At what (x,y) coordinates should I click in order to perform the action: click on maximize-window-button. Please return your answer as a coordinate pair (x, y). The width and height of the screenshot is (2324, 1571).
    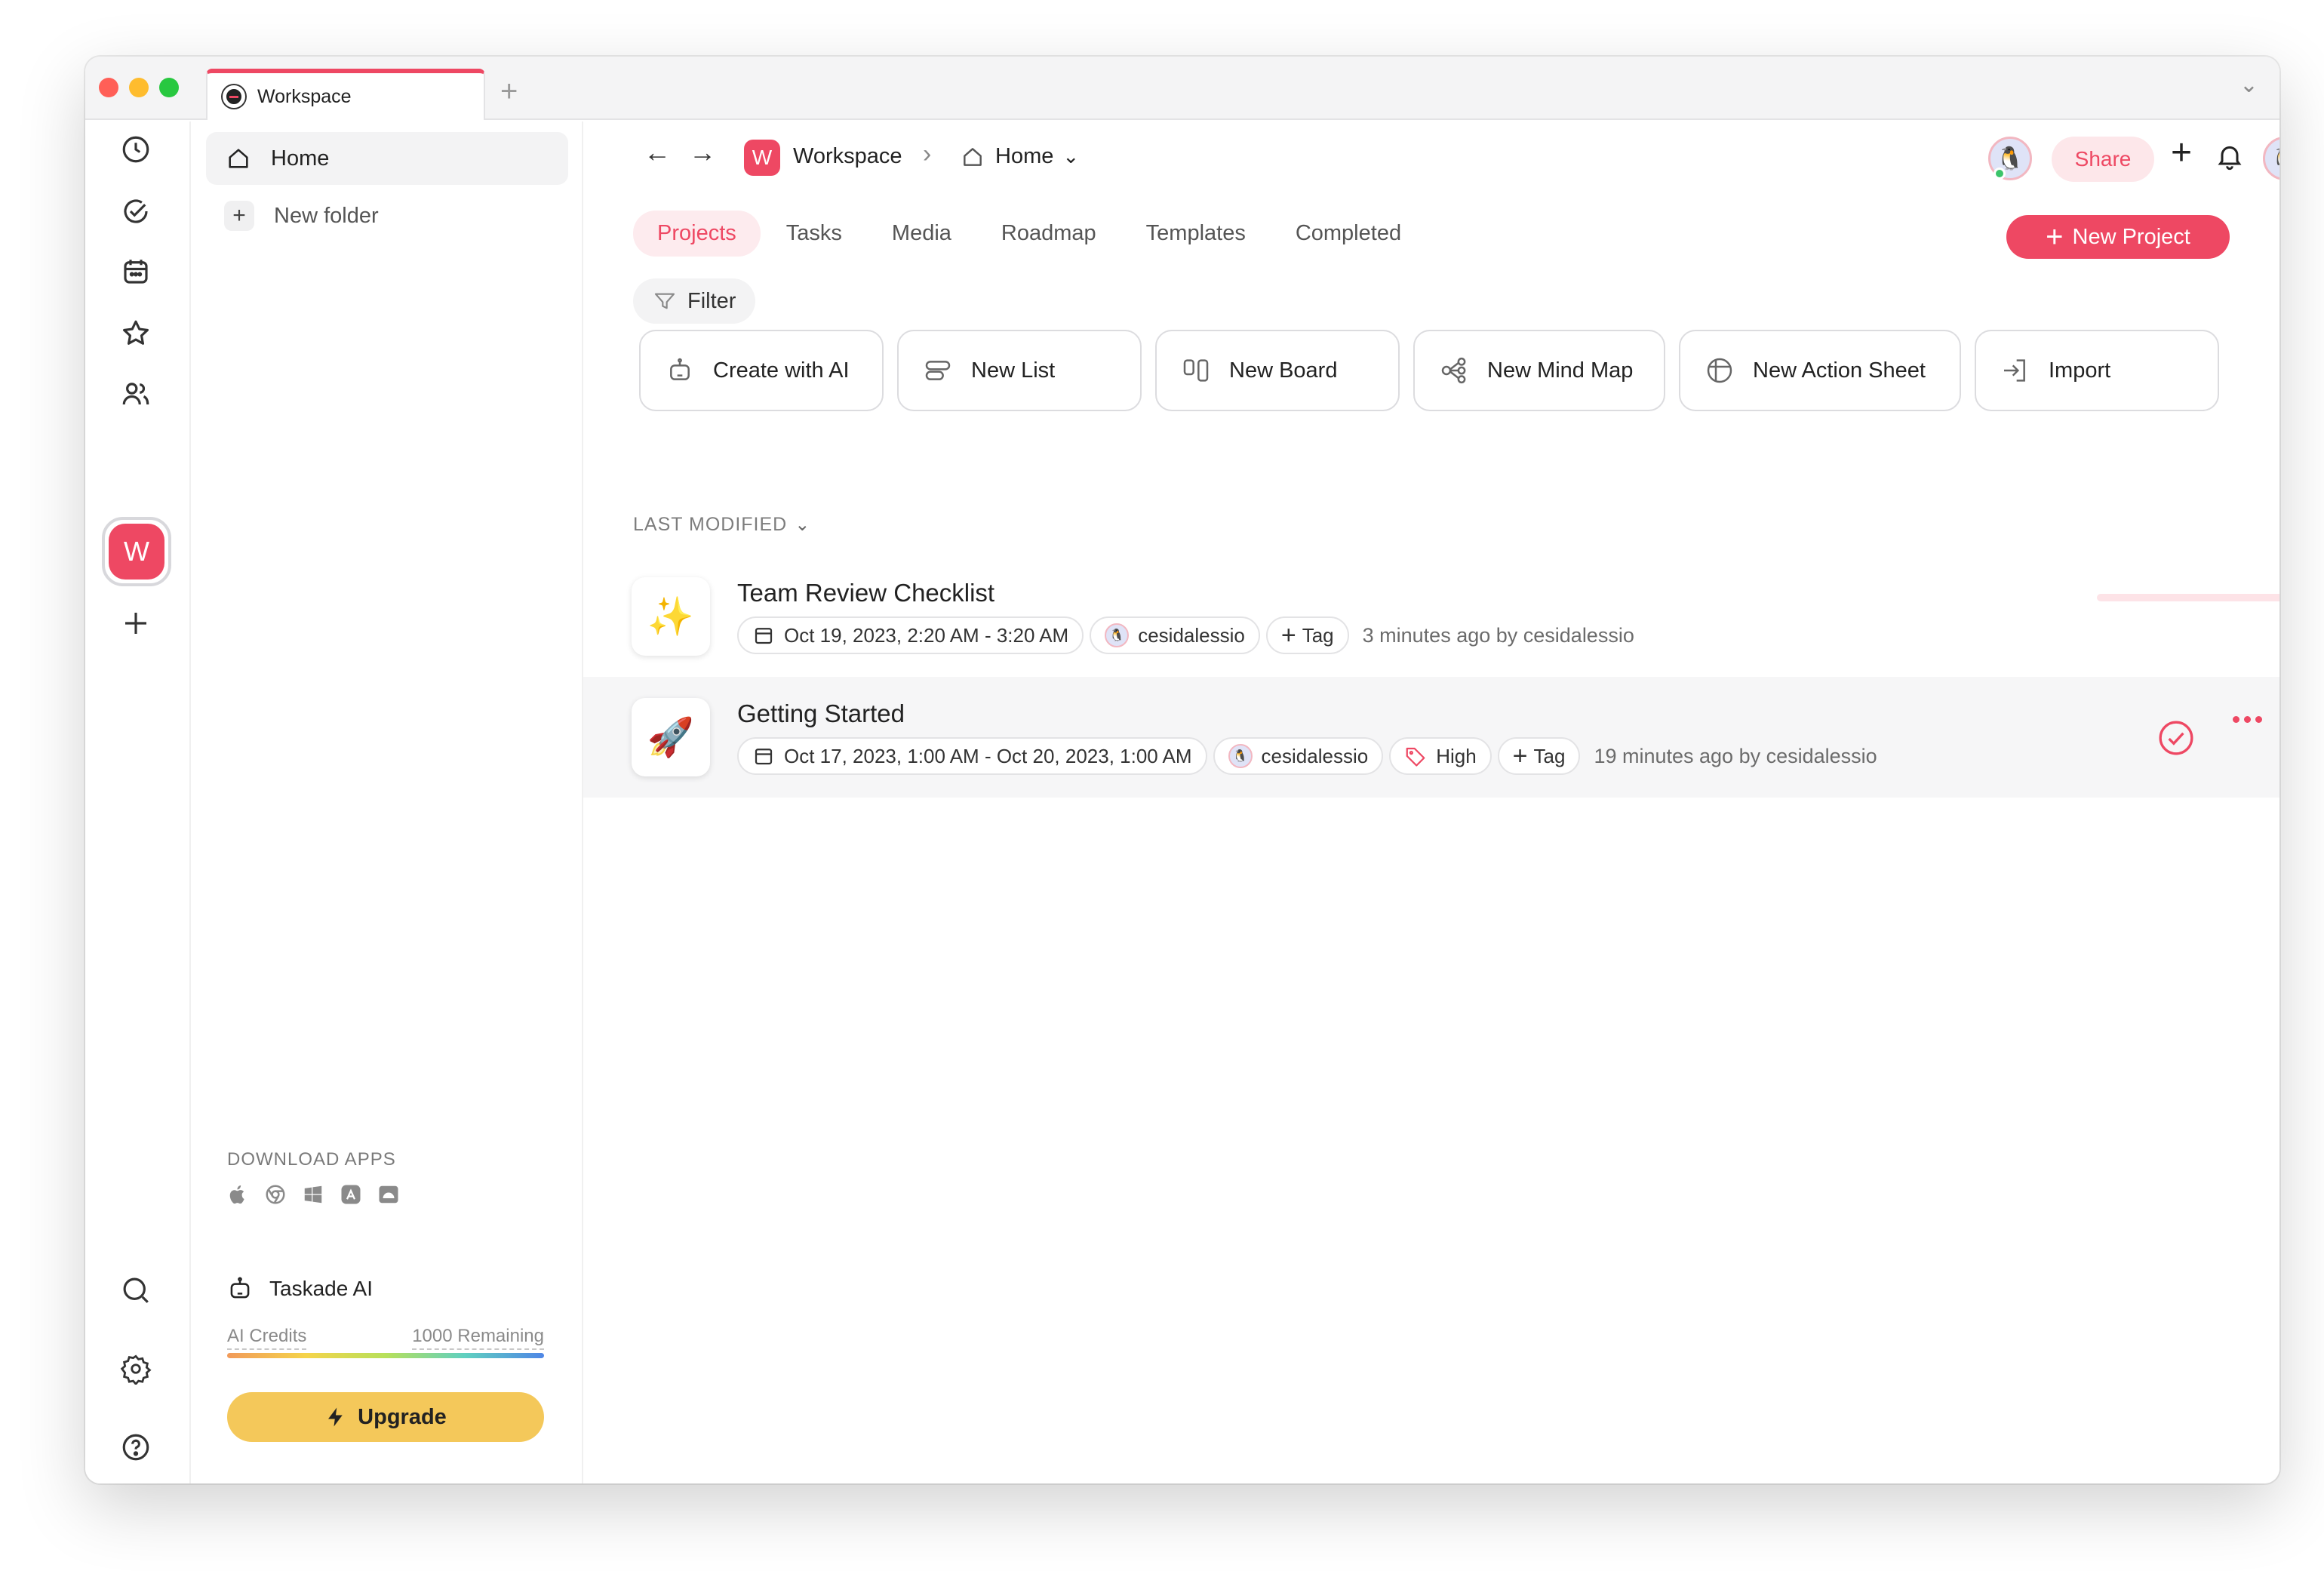
    Looking at the image, I should click on (169, 87).